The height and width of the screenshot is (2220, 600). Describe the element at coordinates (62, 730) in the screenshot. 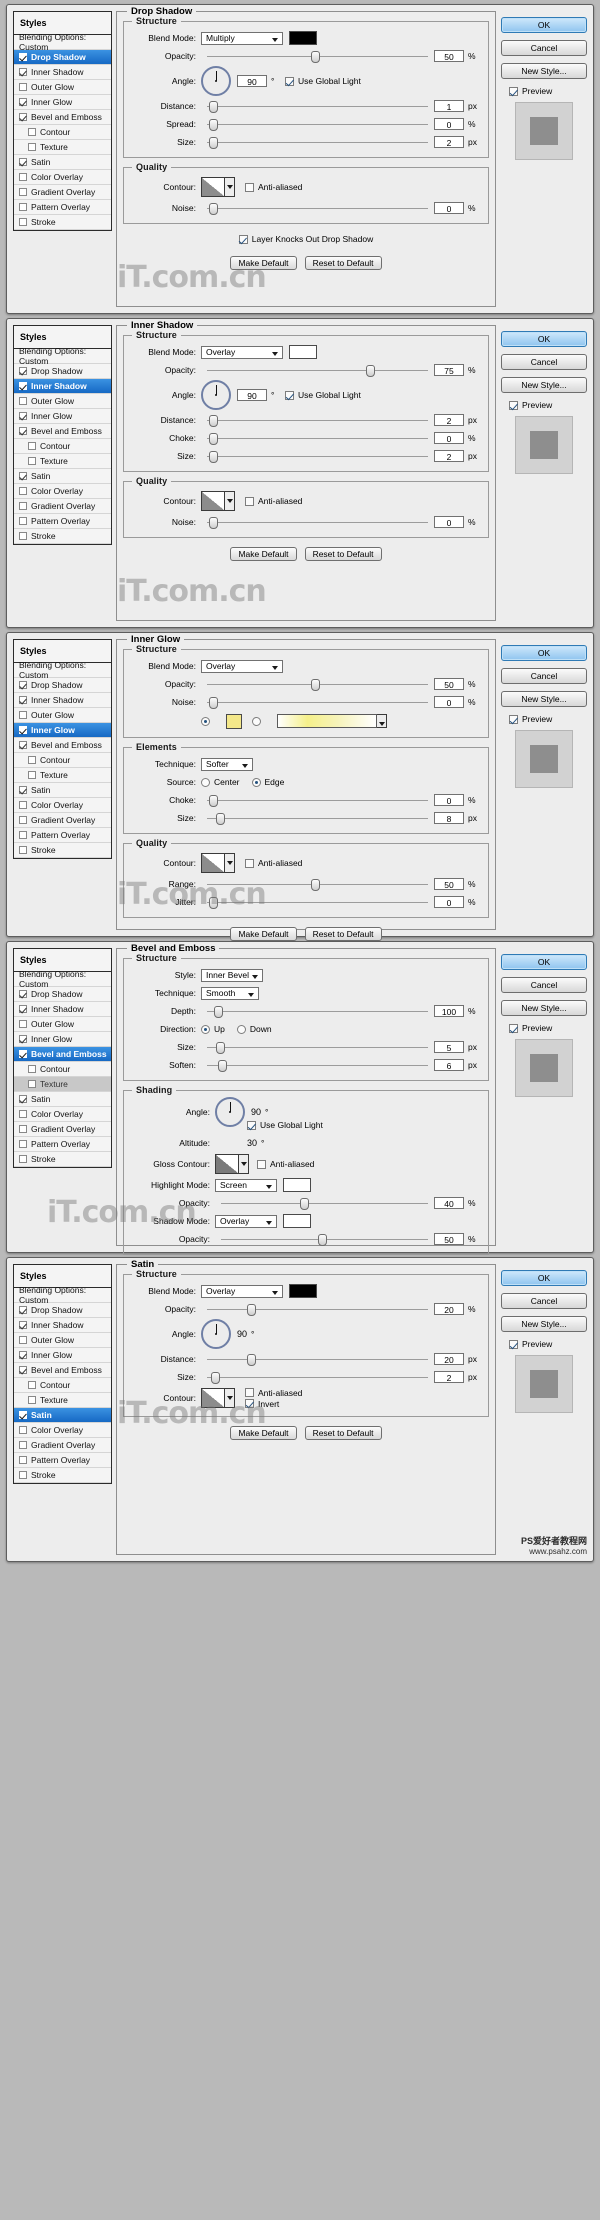

I see `sidebar-item-inner-glow: Inner Glow` at that location.